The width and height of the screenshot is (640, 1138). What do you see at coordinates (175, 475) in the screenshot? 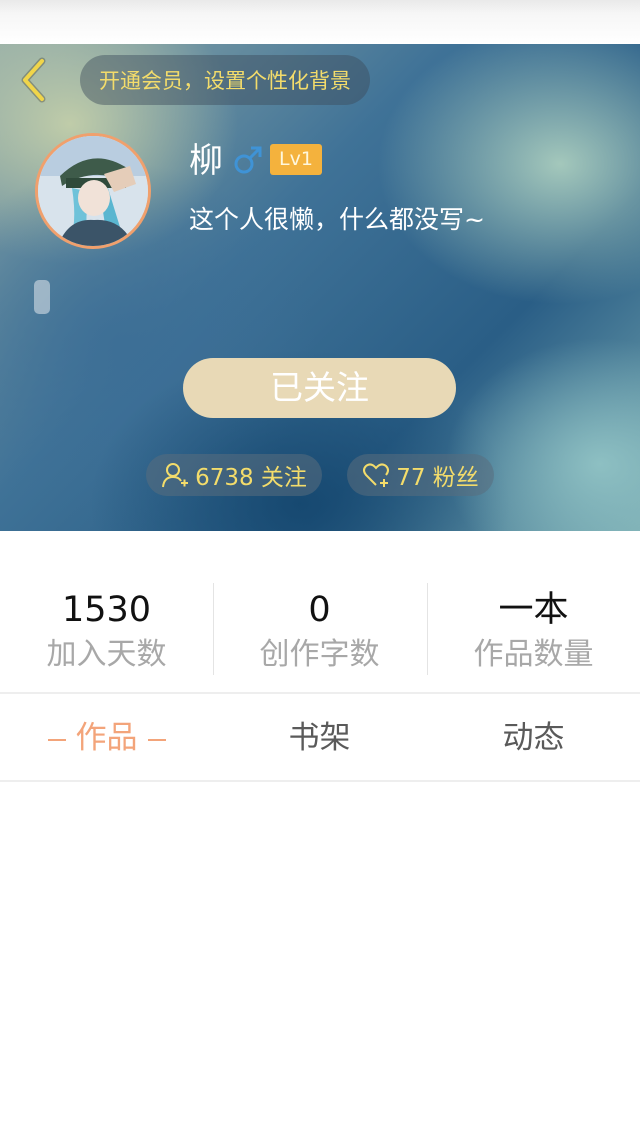
I see `user-add-icon` at bounding box center [175, 475].